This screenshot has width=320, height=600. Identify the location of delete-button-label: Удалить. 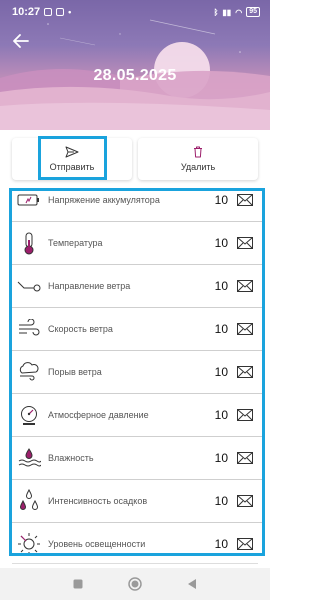
(198, 167).